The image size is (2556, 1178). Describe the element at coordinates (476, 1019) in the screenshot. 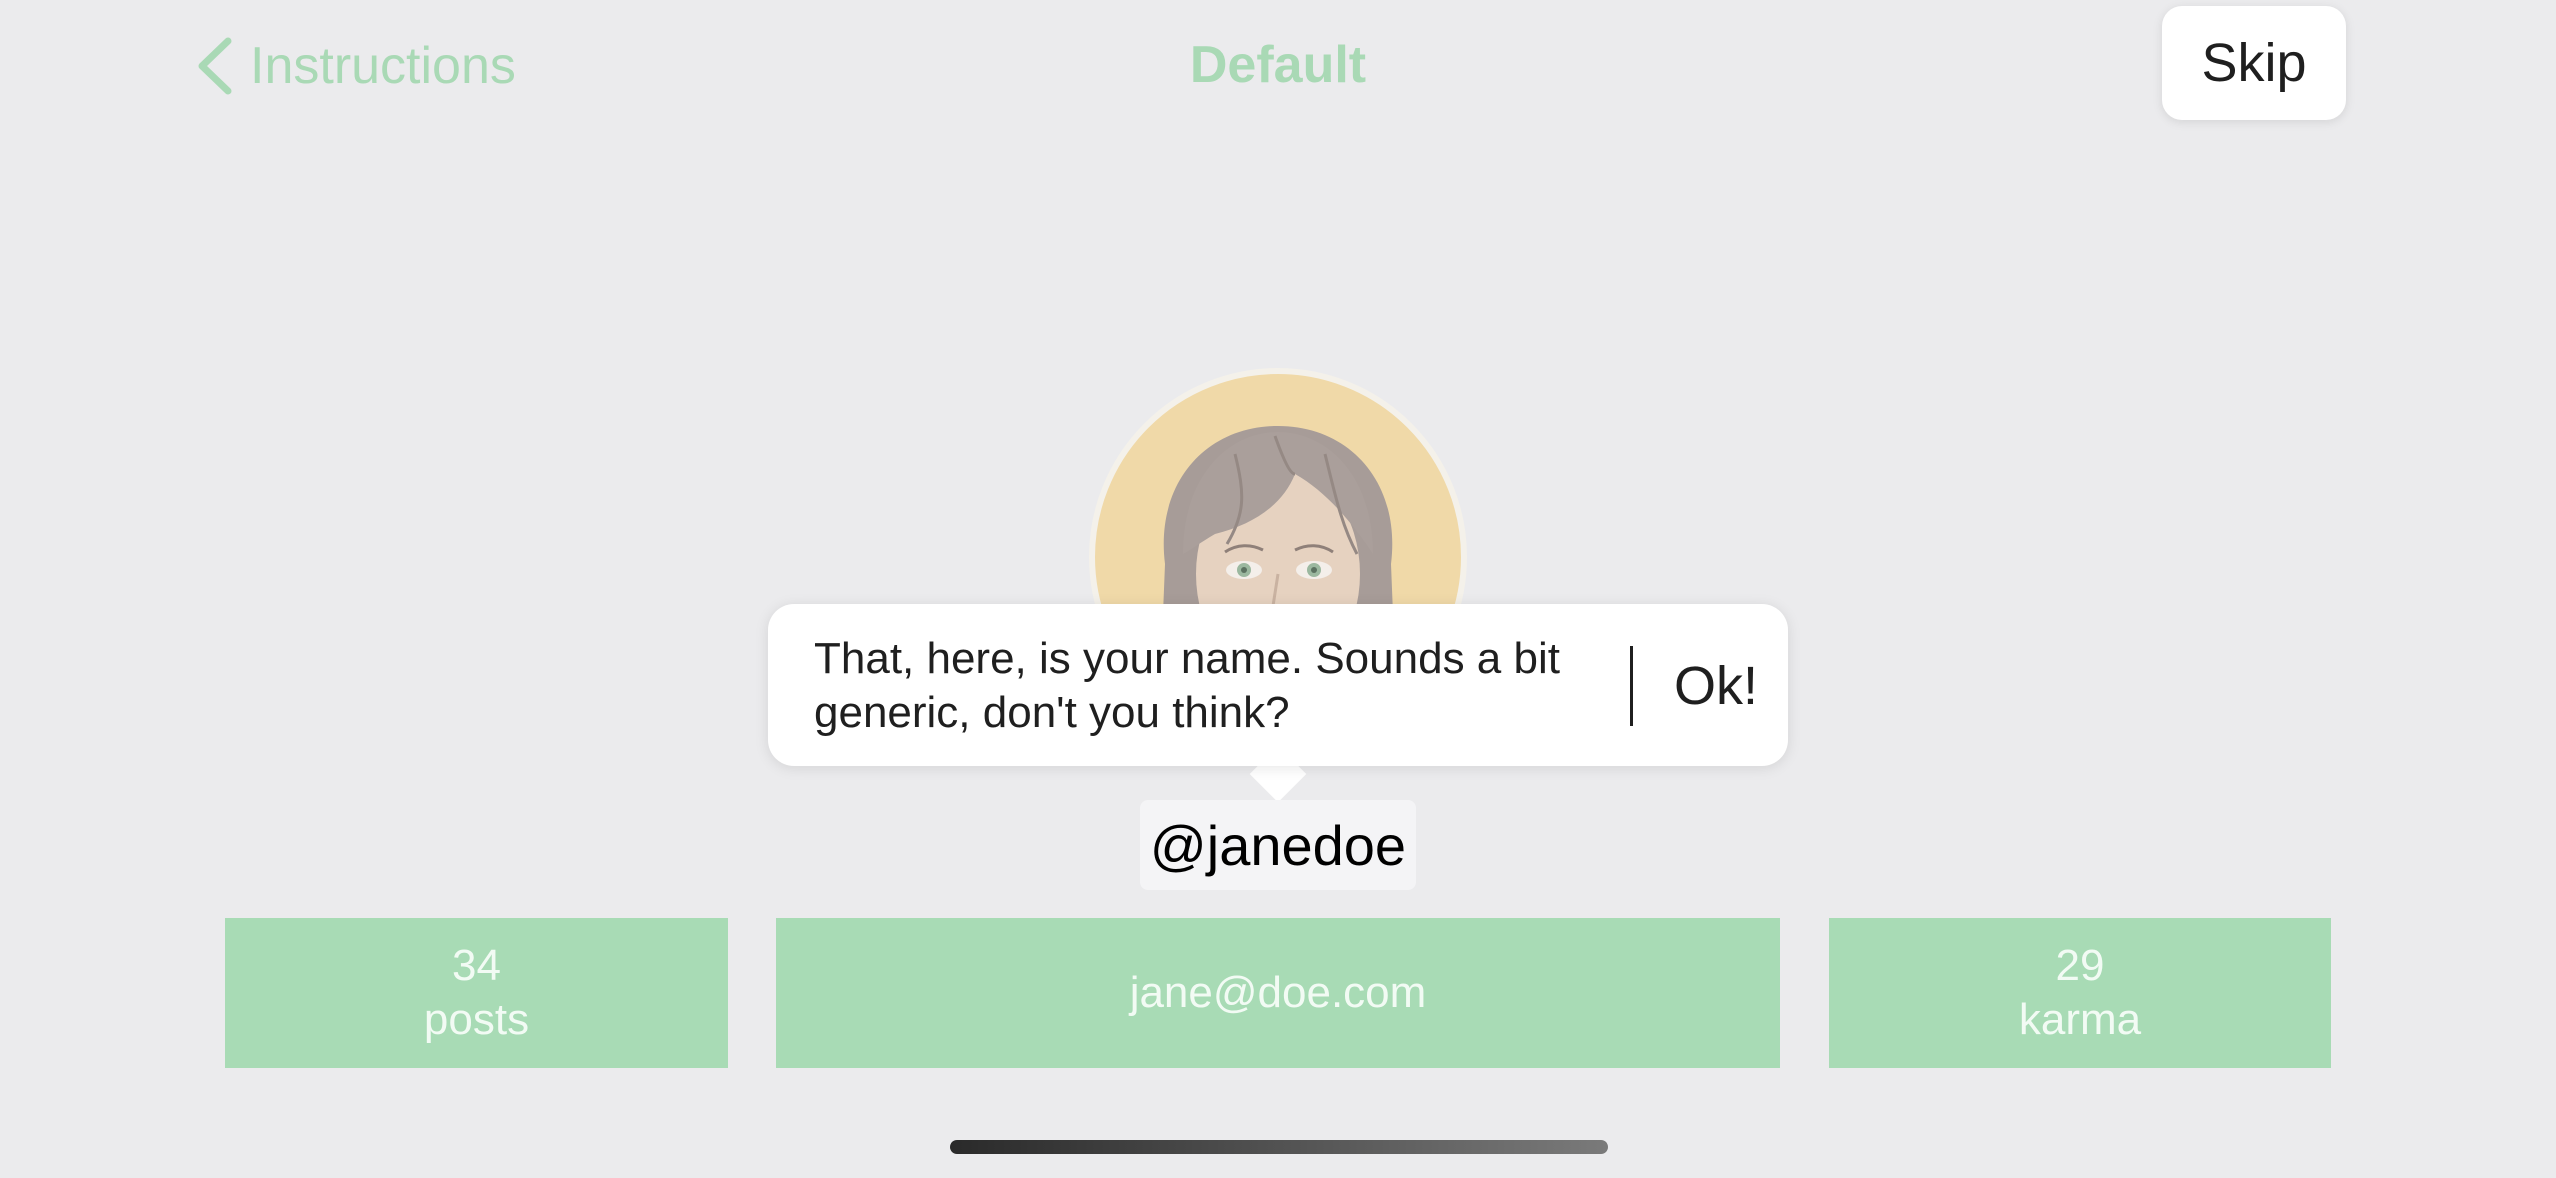

I see `posts-label: posts` at that location.